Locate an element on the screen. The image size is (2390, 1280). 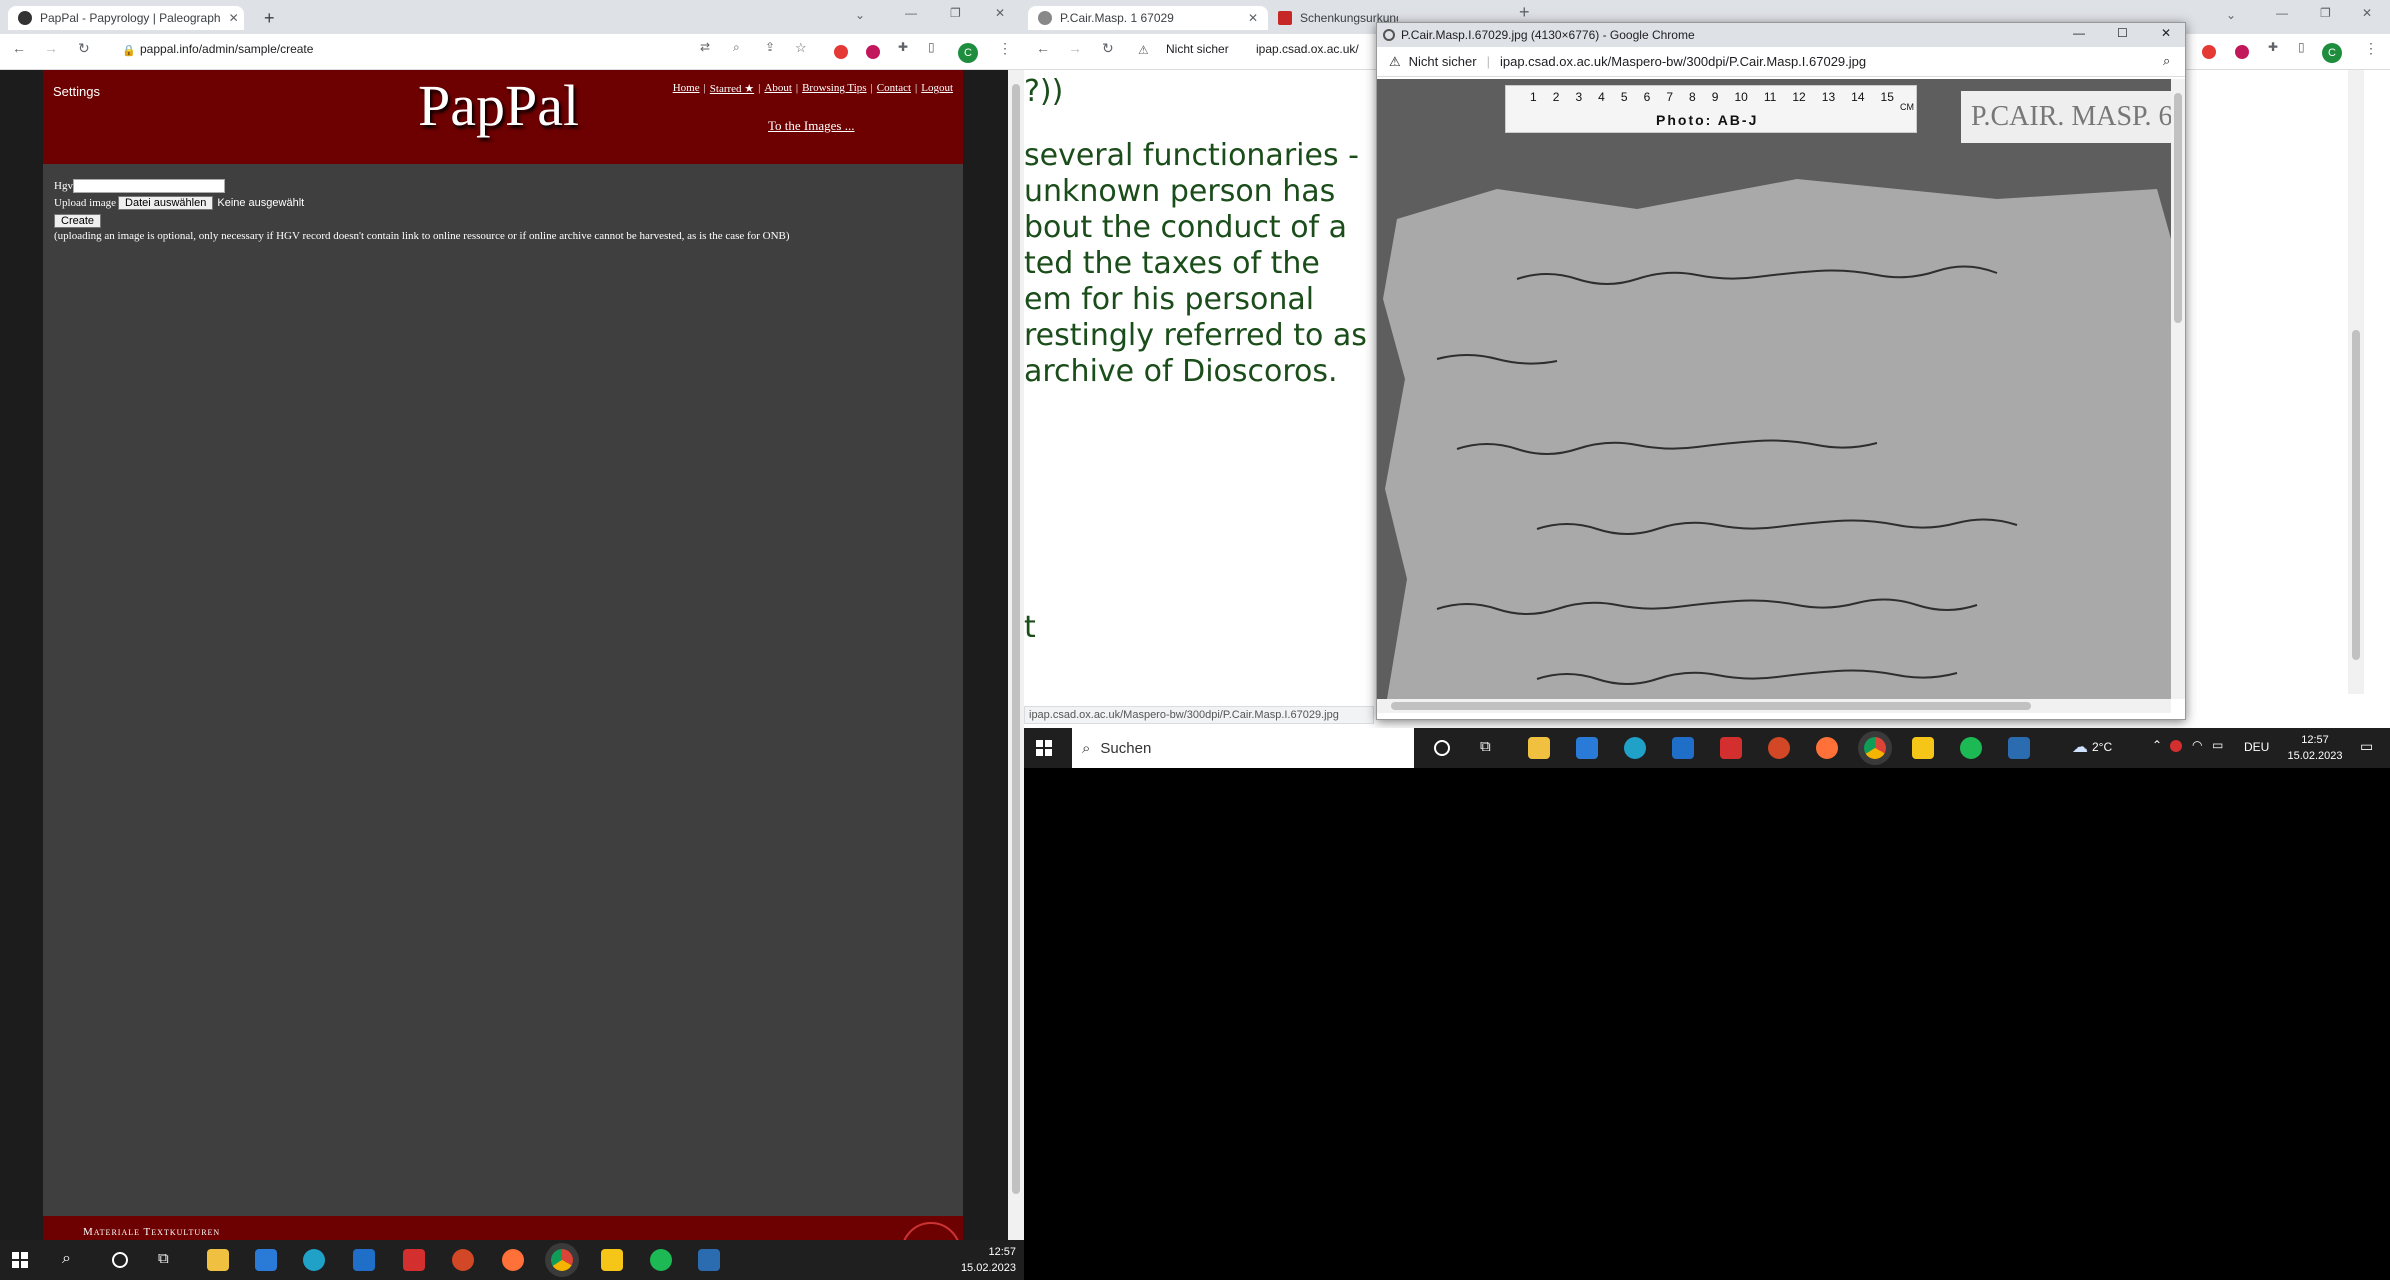
address-bar: pappal.info/admin/sample/create is located at coordinates (400, 49).